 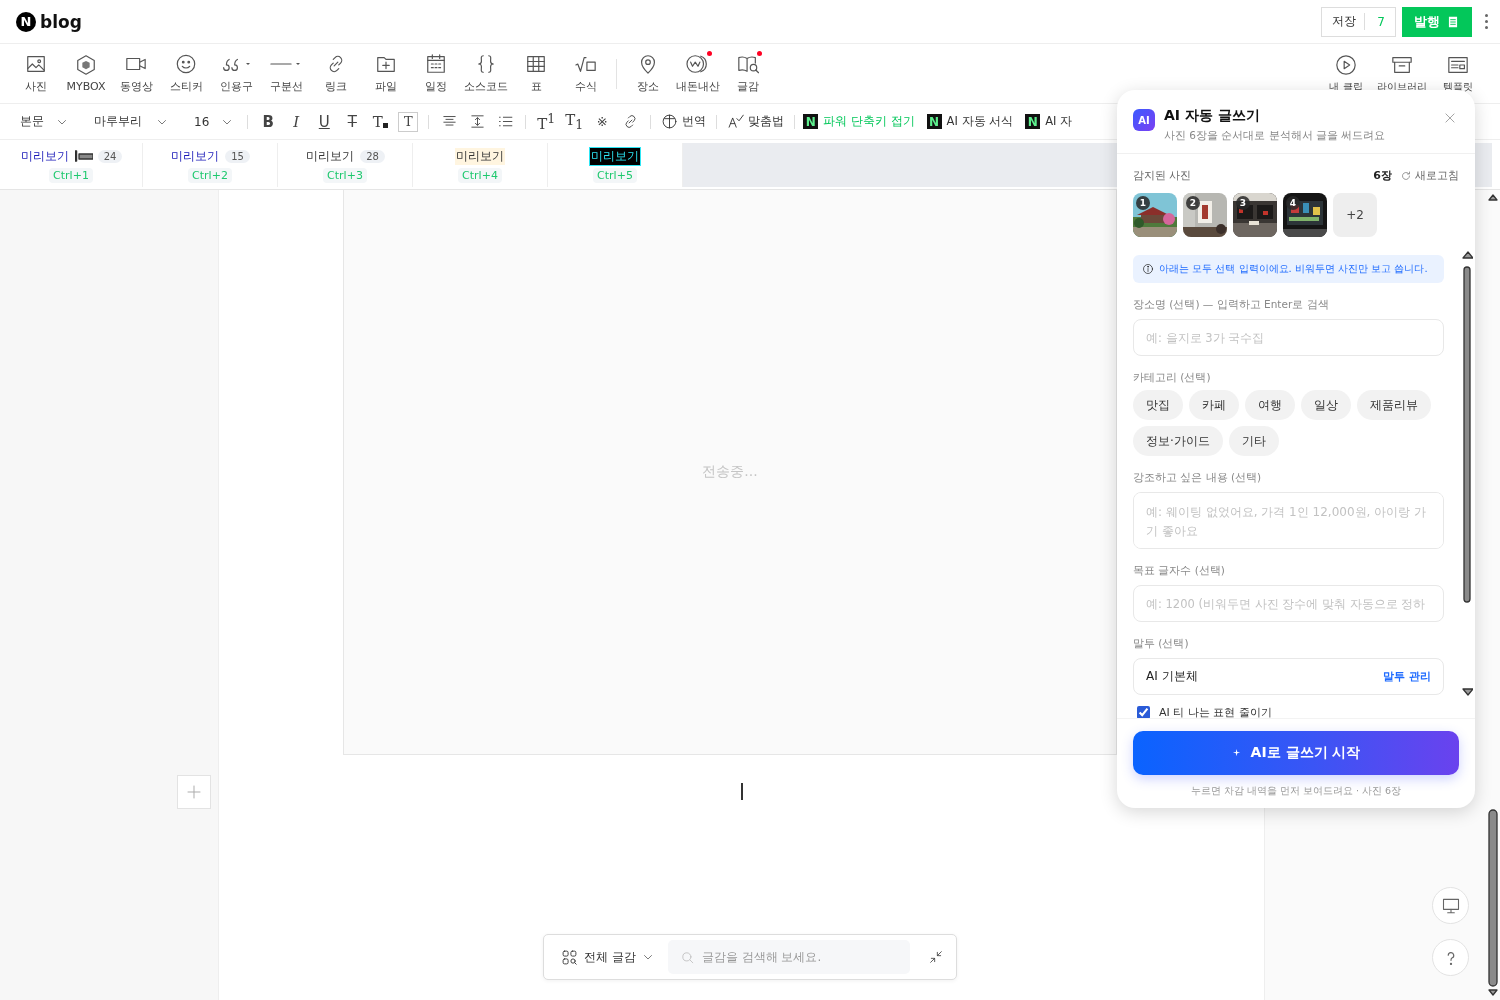 I want to click on toolbar-button: 동영상, so click(x=136, y=73).